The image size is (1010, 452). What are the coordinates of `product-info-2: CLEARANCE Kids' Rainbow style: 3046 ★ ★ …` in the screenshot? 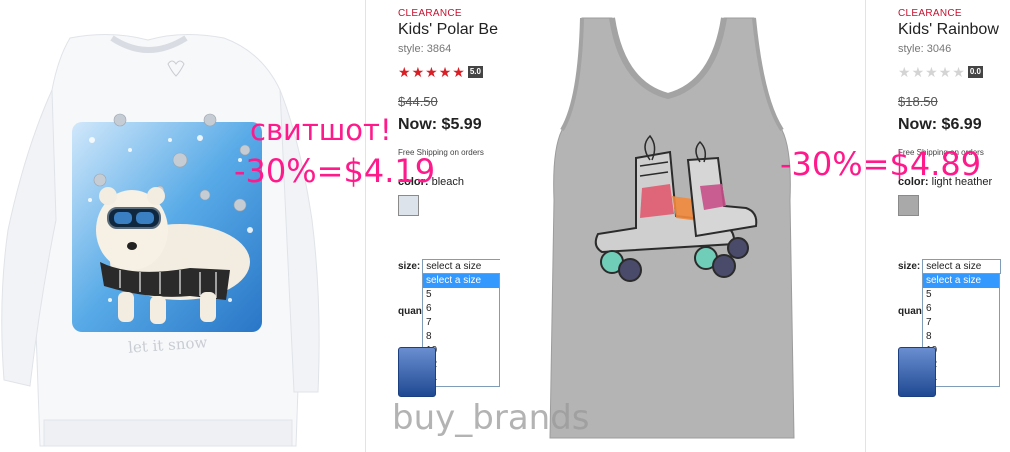 It's located at (937, 226).